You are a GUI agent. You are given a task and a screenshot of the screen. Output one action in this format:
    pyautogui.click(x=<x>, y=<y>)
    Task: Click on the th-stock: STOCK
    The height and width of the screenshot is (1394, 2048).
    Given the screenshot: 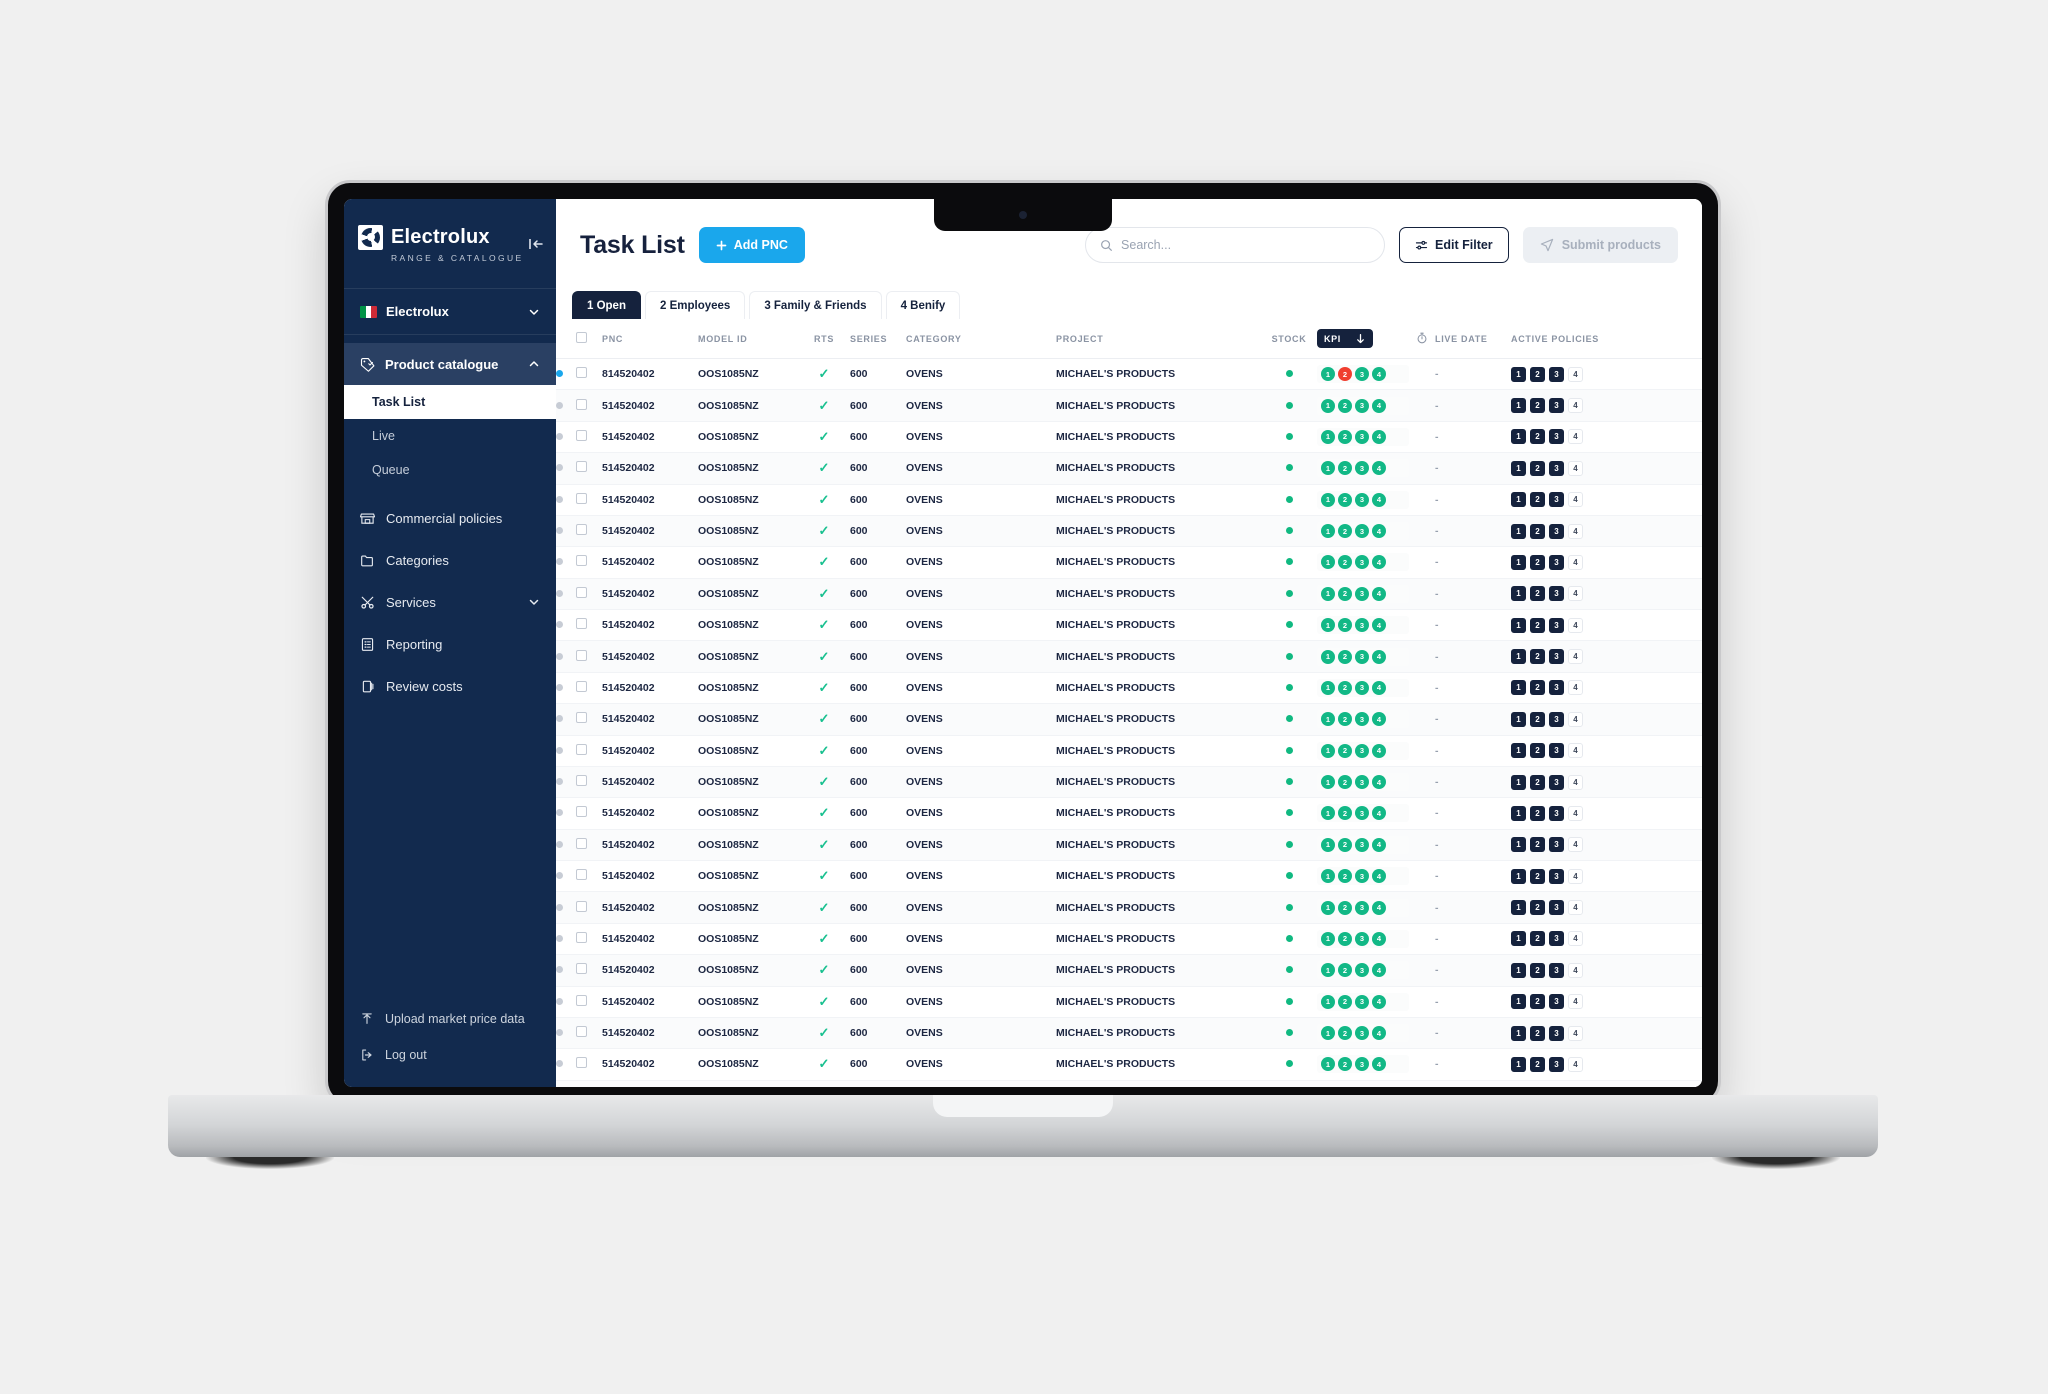 What is the action you would take?
    pyautogui.click(x=1289, y=339)
    